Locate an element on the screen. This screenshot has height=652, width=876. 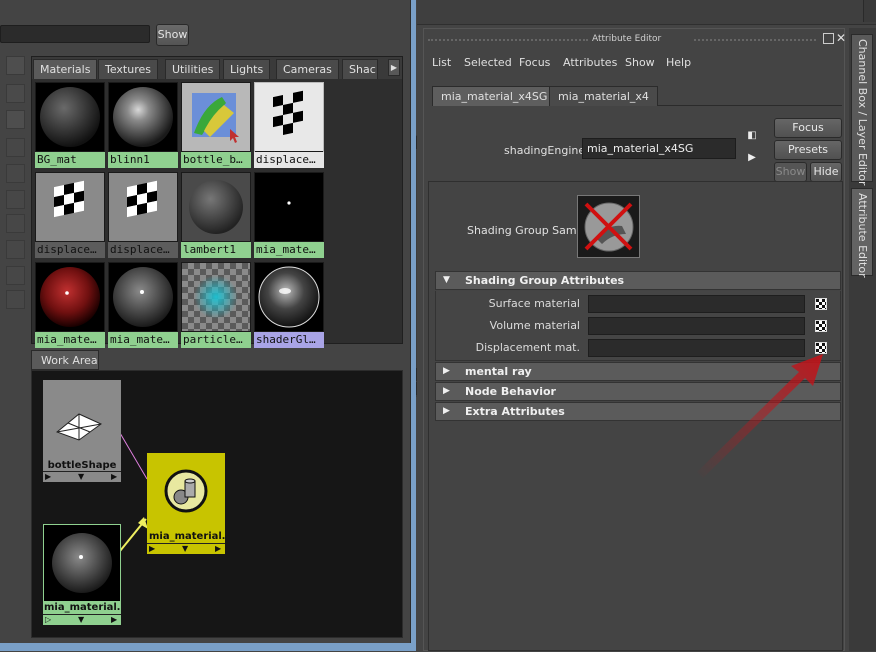
tab-channel-box-layer-editor: Channel Box / Layer Editor is located at coordinates (862, 110).